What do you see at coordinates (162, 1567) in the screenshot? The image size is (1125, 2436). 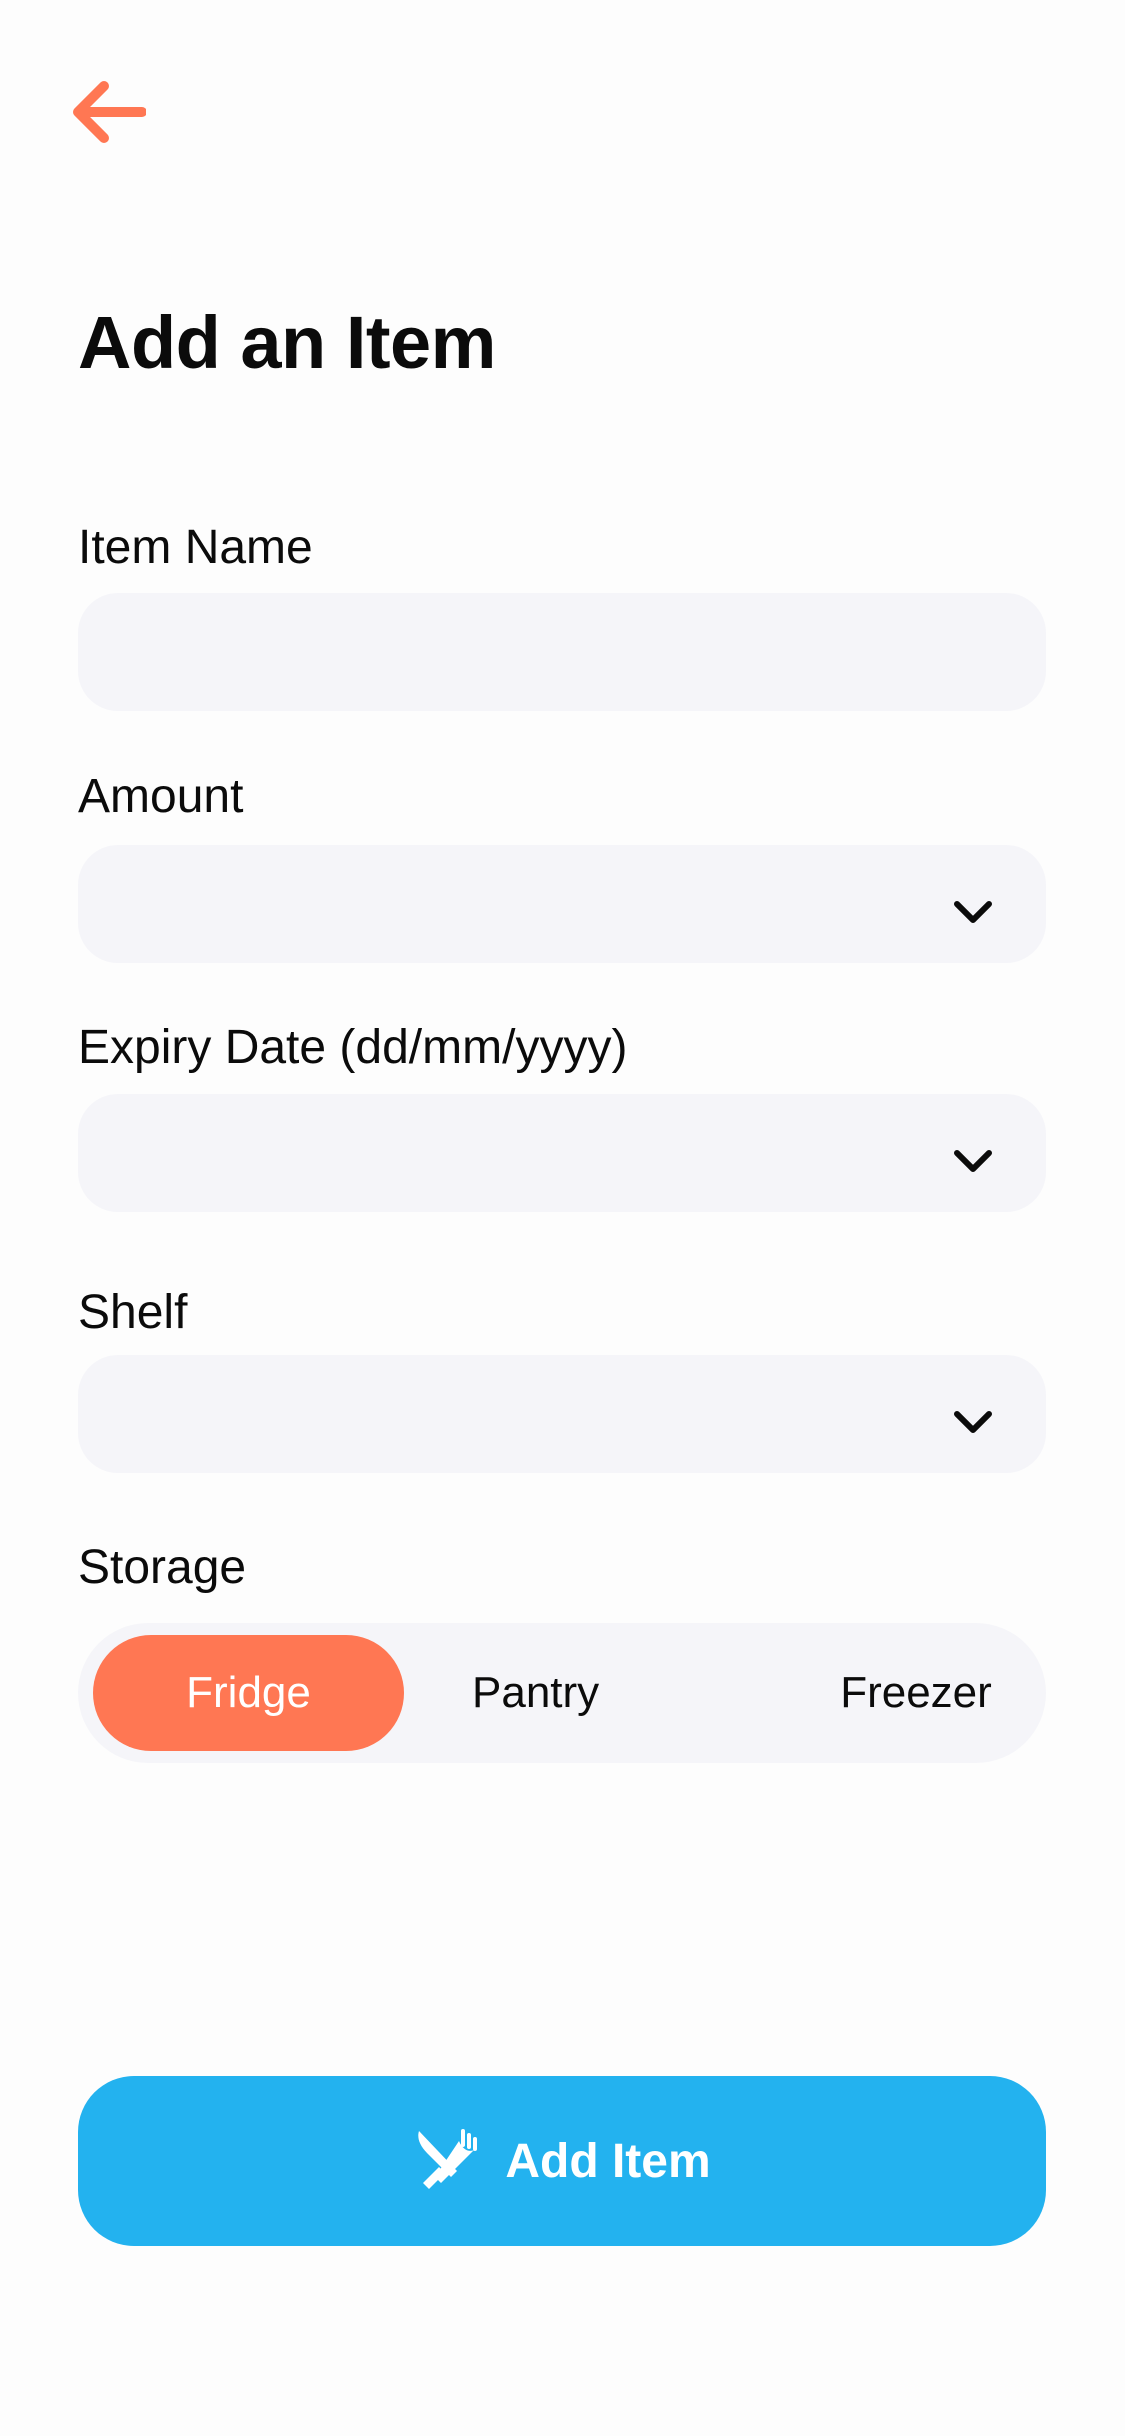 I see `storage-label: Storage` at bounding box center [162, 1567].